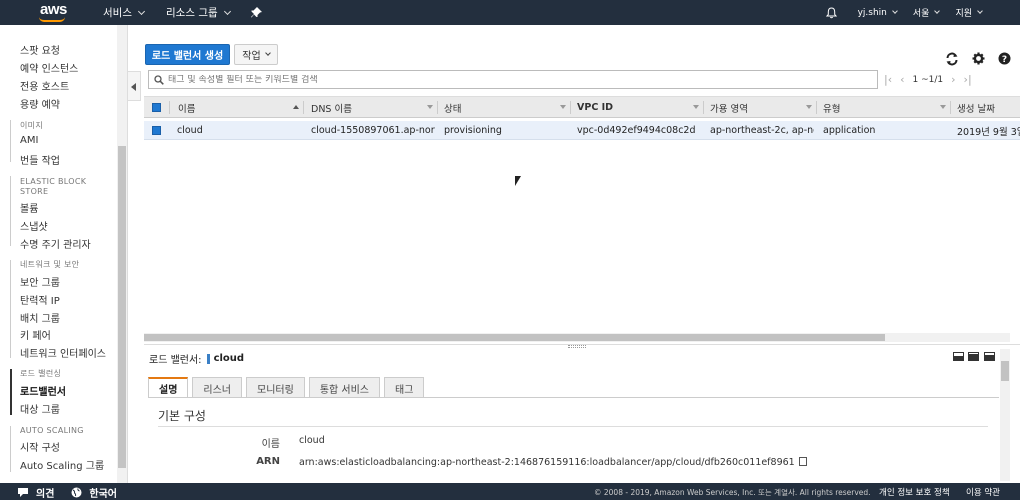 The width and height of the screenshot is (1020, 500). Describe the element at coordinates (928, 79) in the screenshot. I see `page-range: 1 ~1/1` at that location.